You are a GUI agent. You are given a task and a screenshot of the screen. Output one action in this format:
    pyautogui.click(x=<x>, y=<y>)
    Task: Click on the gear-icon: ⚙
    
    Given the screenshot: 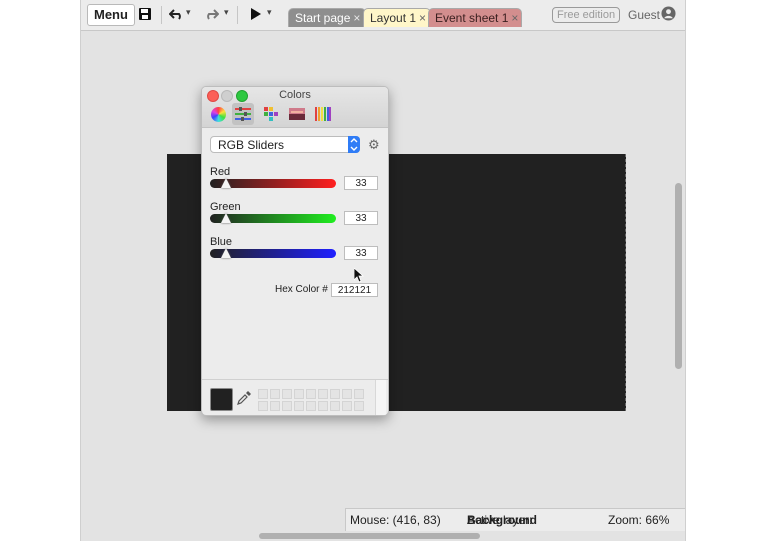 What is the action you would take?
    pyautogui.click(x=374, y=144)
    